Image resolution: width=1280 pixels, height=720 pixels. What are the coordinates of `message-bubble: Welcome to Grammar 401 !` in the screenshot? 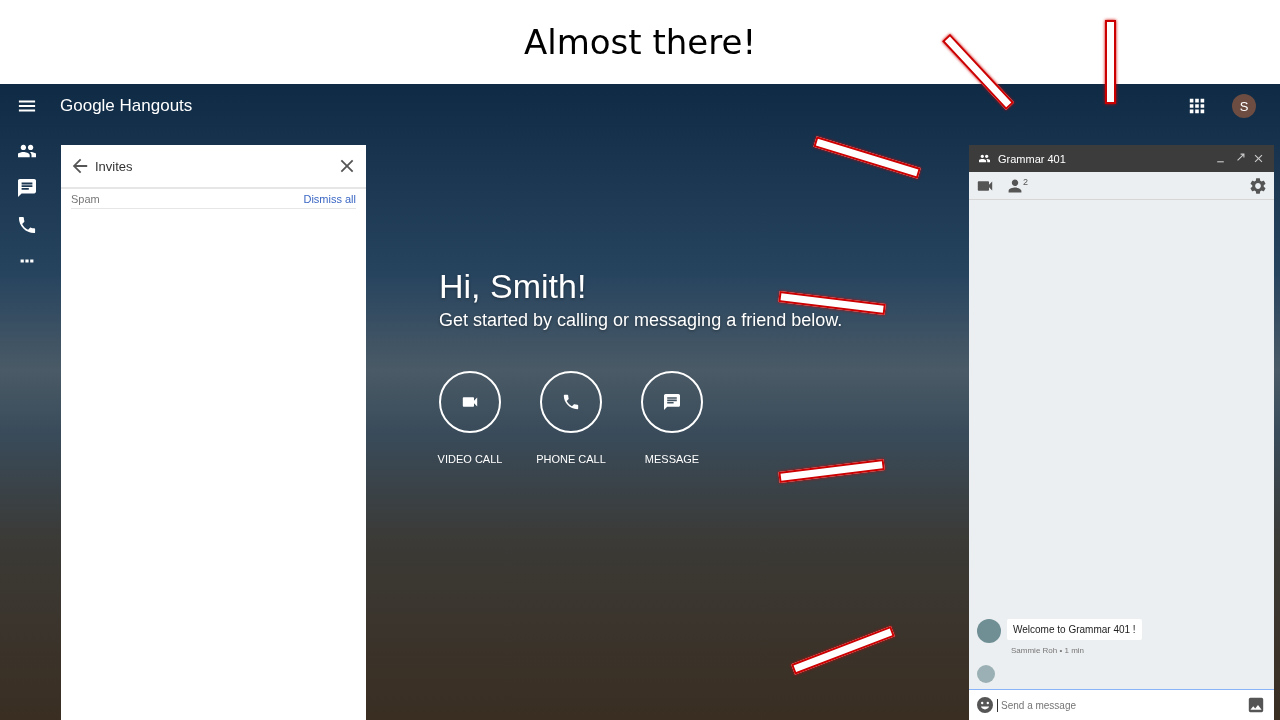 It's located at (1074, 629).